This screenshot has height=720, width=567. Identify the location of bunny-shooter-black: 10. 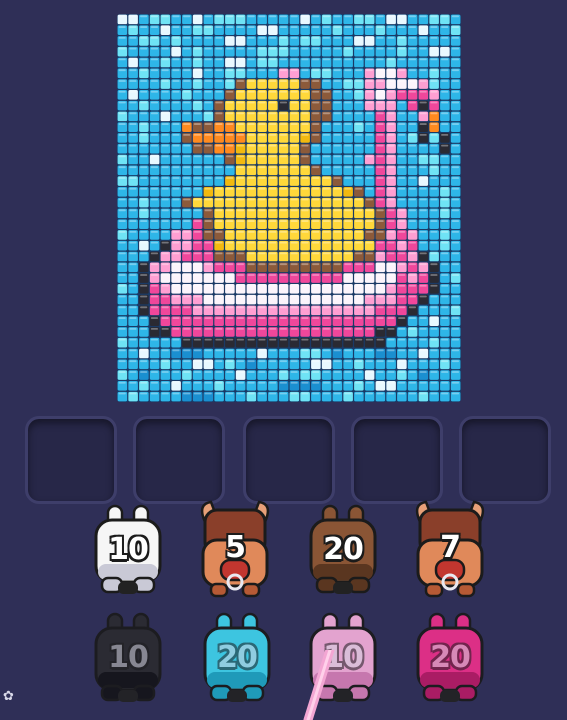
(128, 660).